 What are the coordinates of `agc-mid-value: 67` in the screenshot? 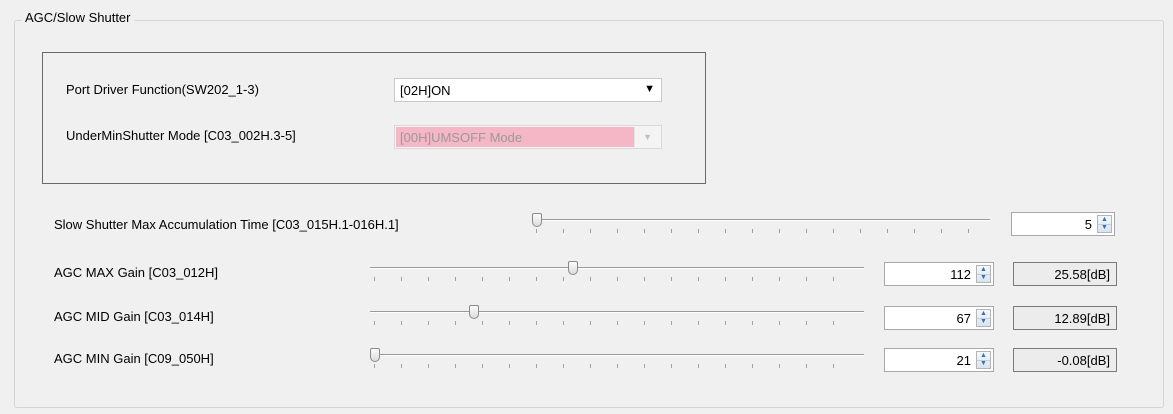 It's located at (963, 318).